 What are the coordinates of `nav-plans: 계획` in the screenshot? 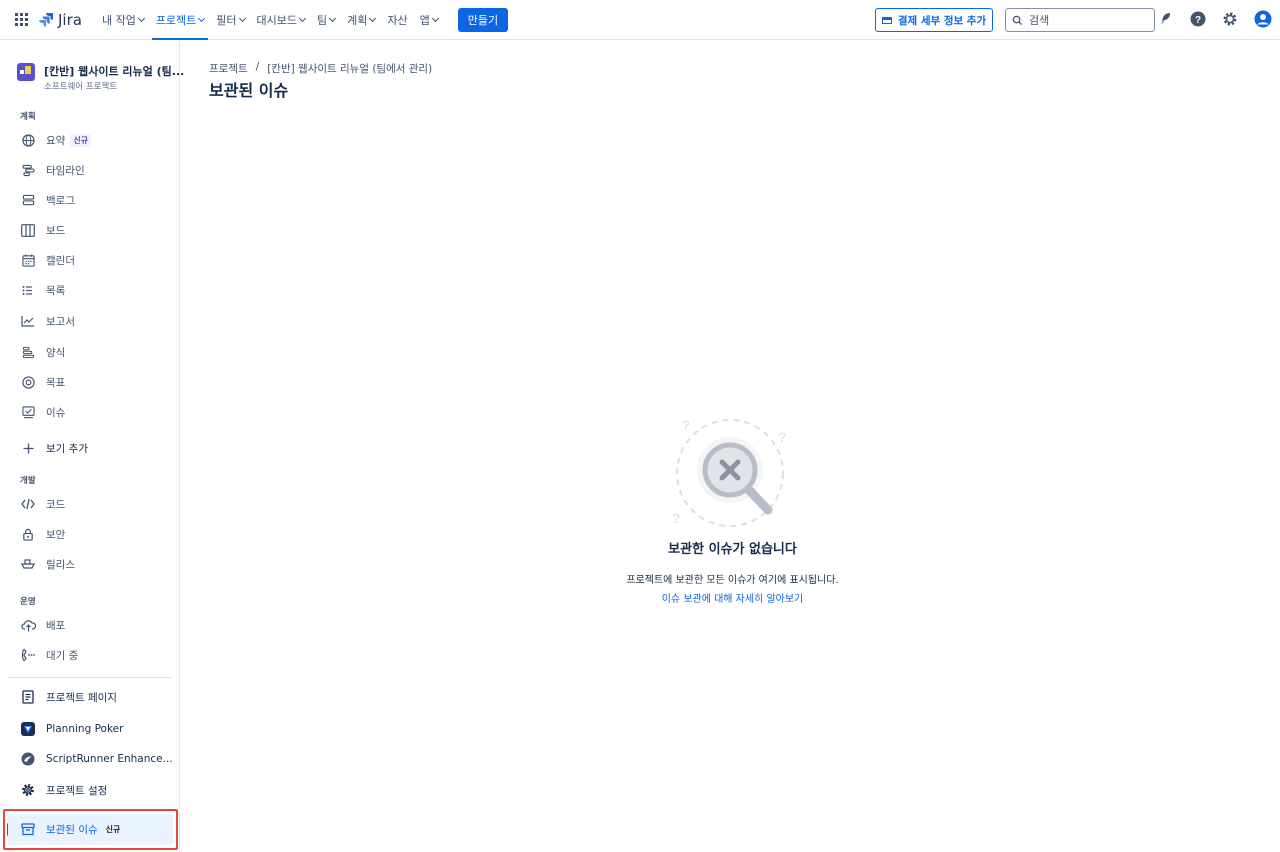 It's located at (361, 20).